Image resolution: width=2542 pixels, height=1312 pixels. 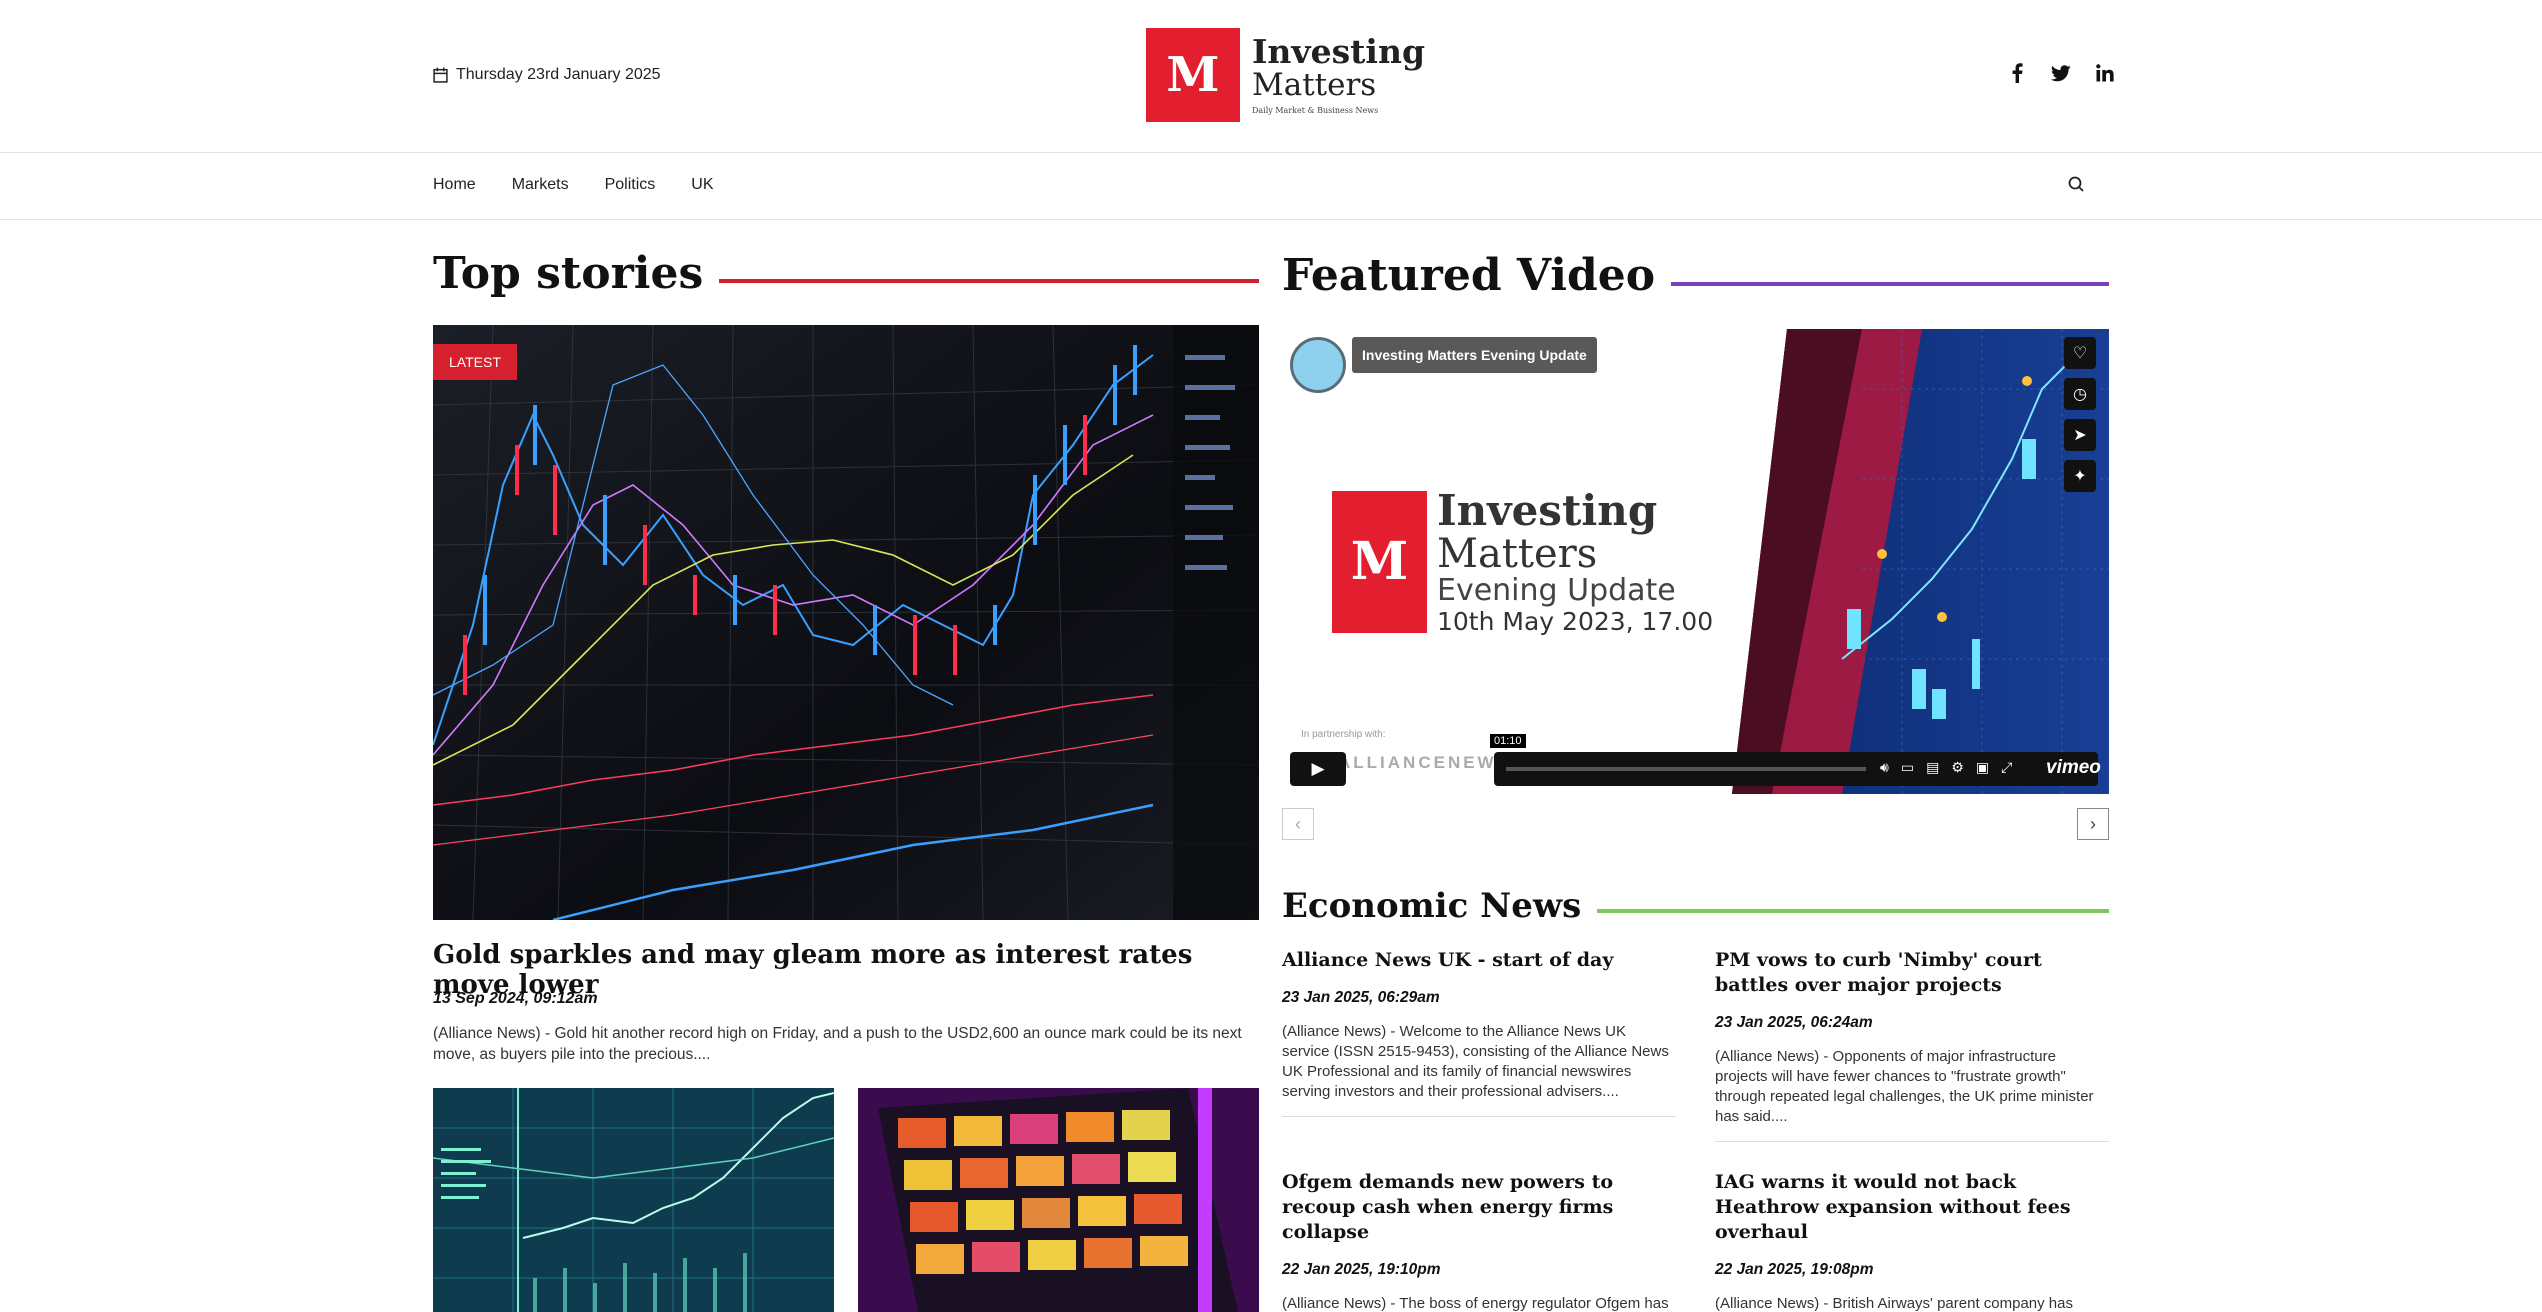 I want to click on video-scrubber, so click(x=1686, y=769).